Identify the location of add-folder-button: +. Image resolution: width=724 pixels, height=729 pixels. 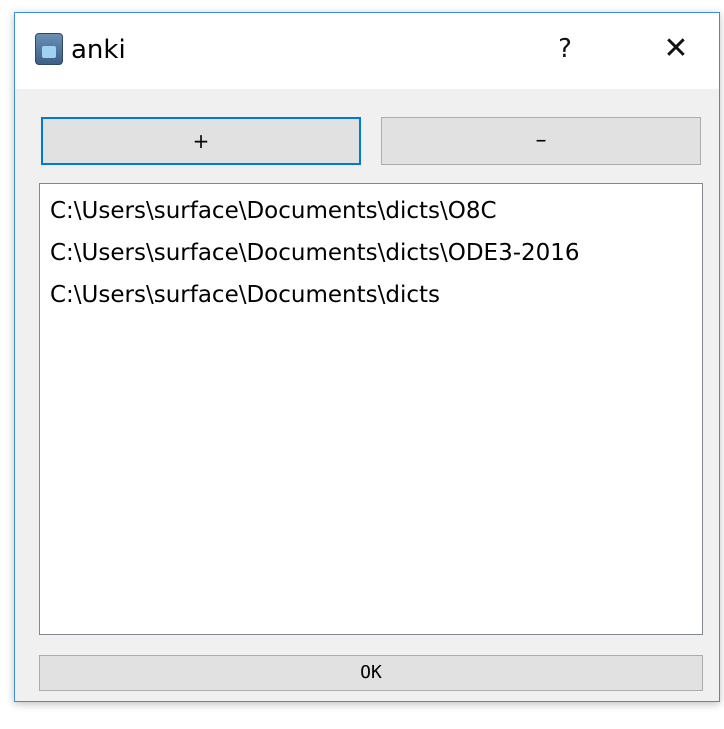
(201, 141).